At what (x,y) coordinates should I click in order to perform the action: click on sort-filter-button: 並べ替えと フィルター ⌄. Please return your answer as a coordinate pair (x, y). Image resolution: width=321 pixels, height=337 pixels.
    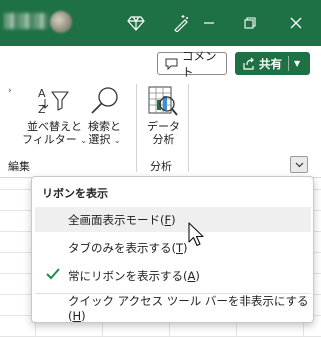
    Looking at the image, I should click on (54, 133).